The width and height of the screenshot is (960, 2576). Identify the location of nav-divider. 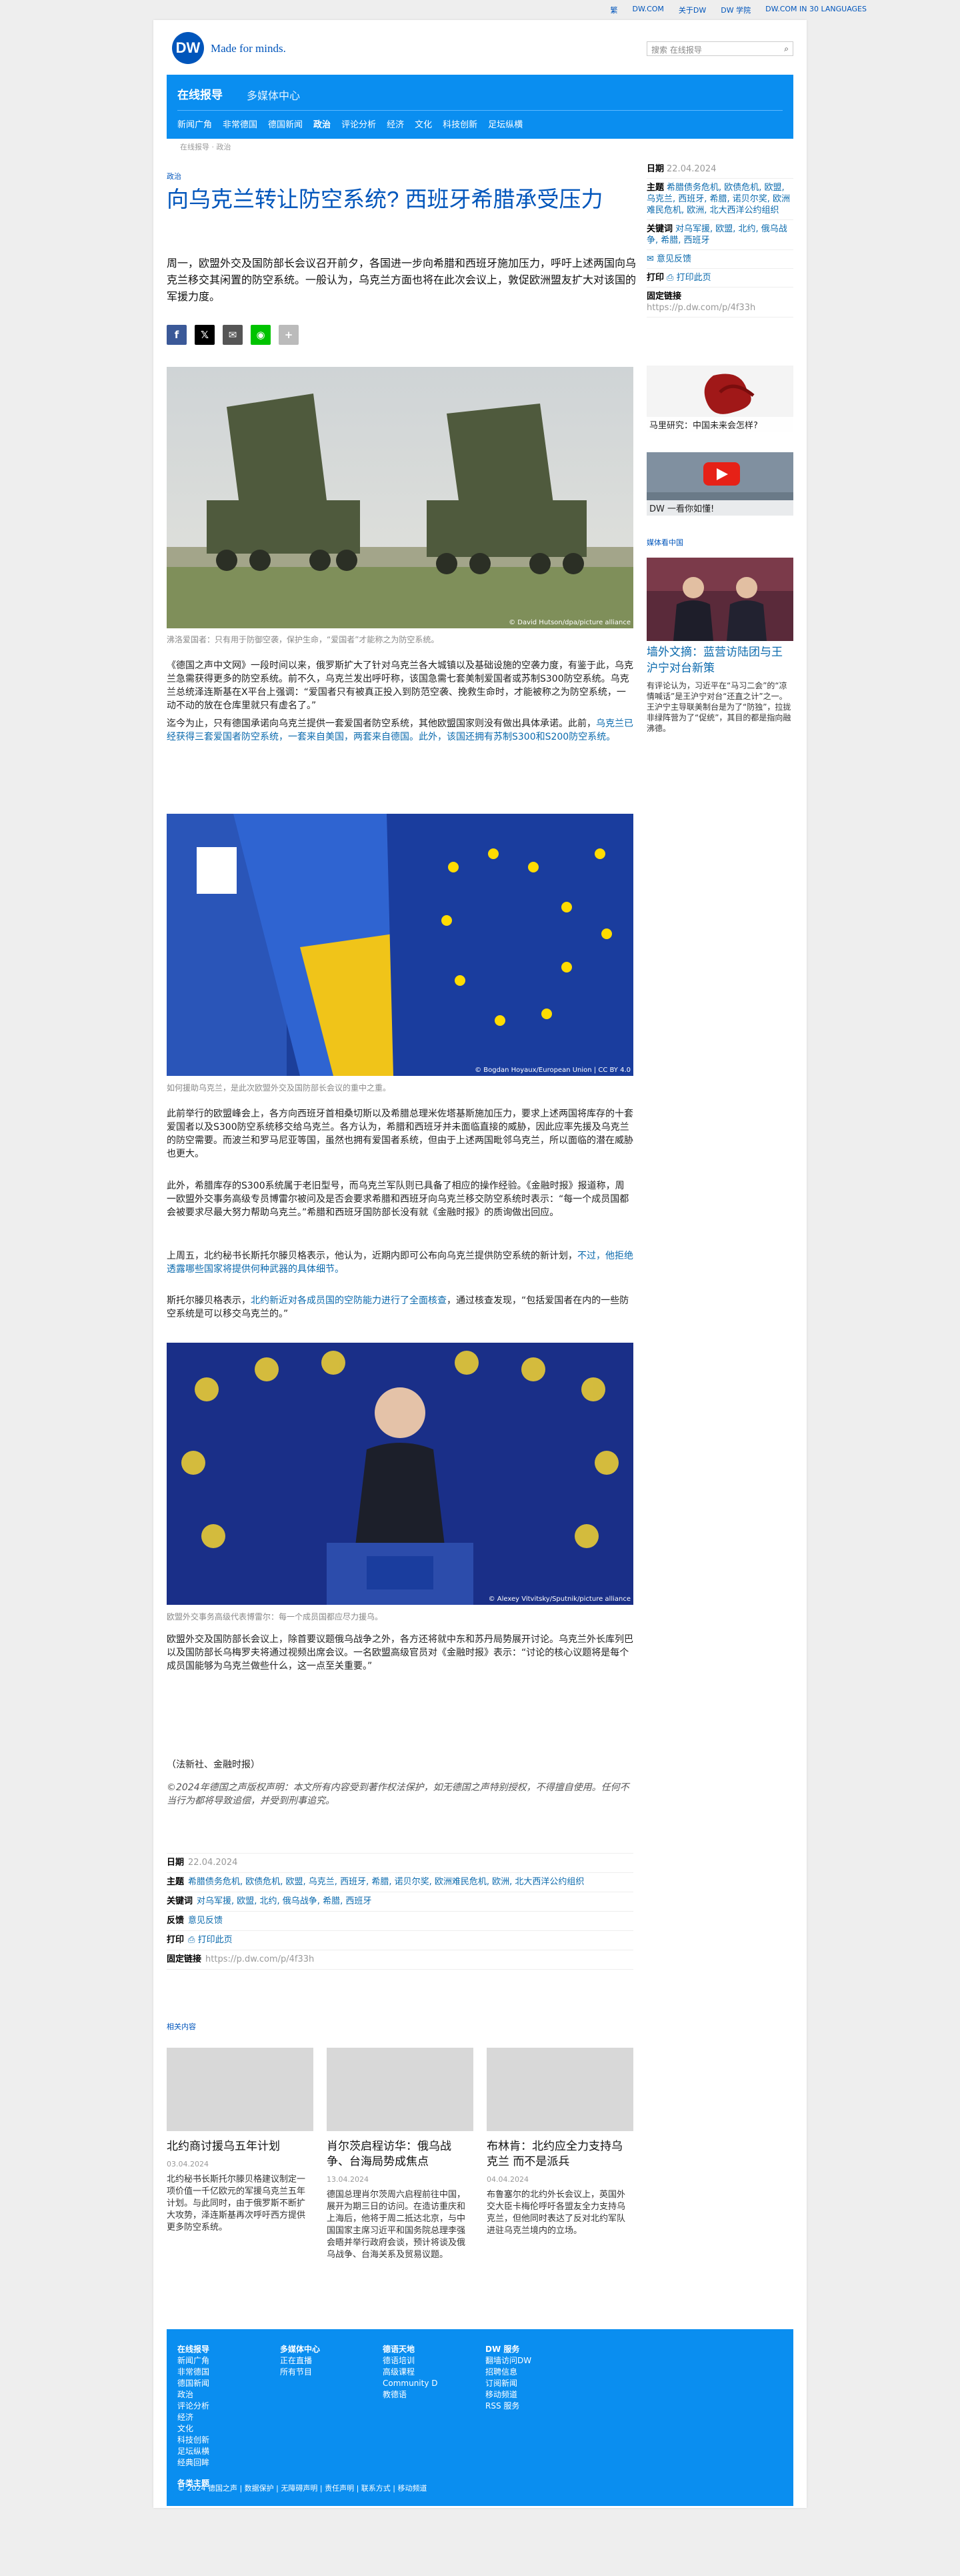
(480, 111).